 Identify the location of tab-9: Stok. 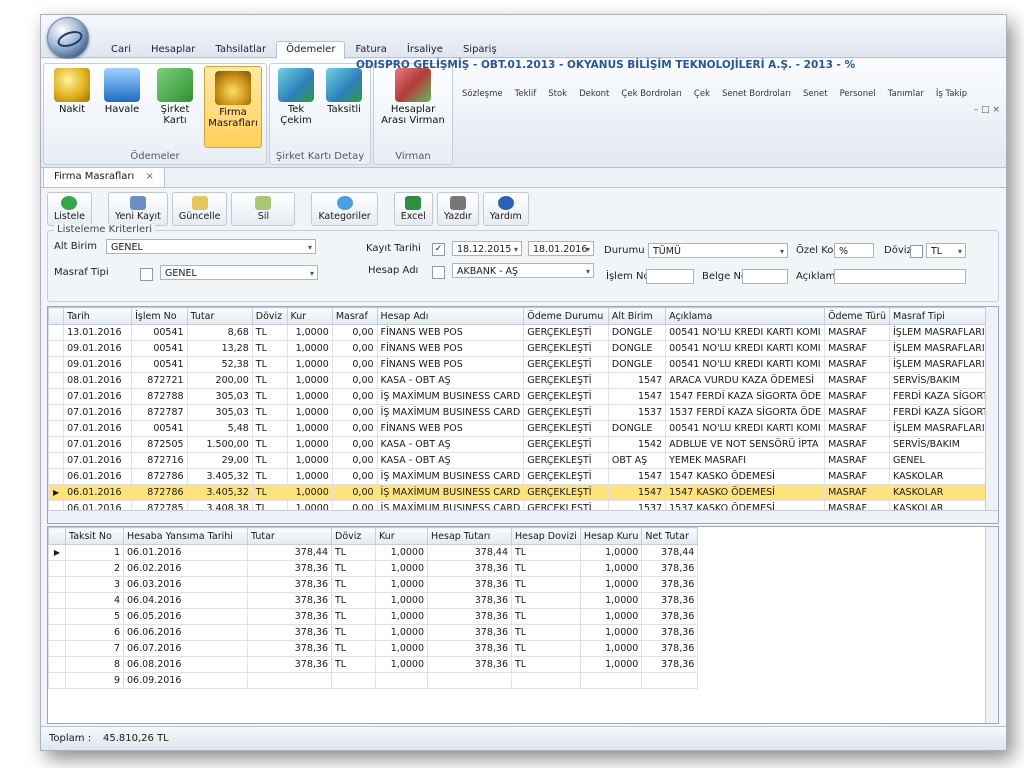
(557, 94).